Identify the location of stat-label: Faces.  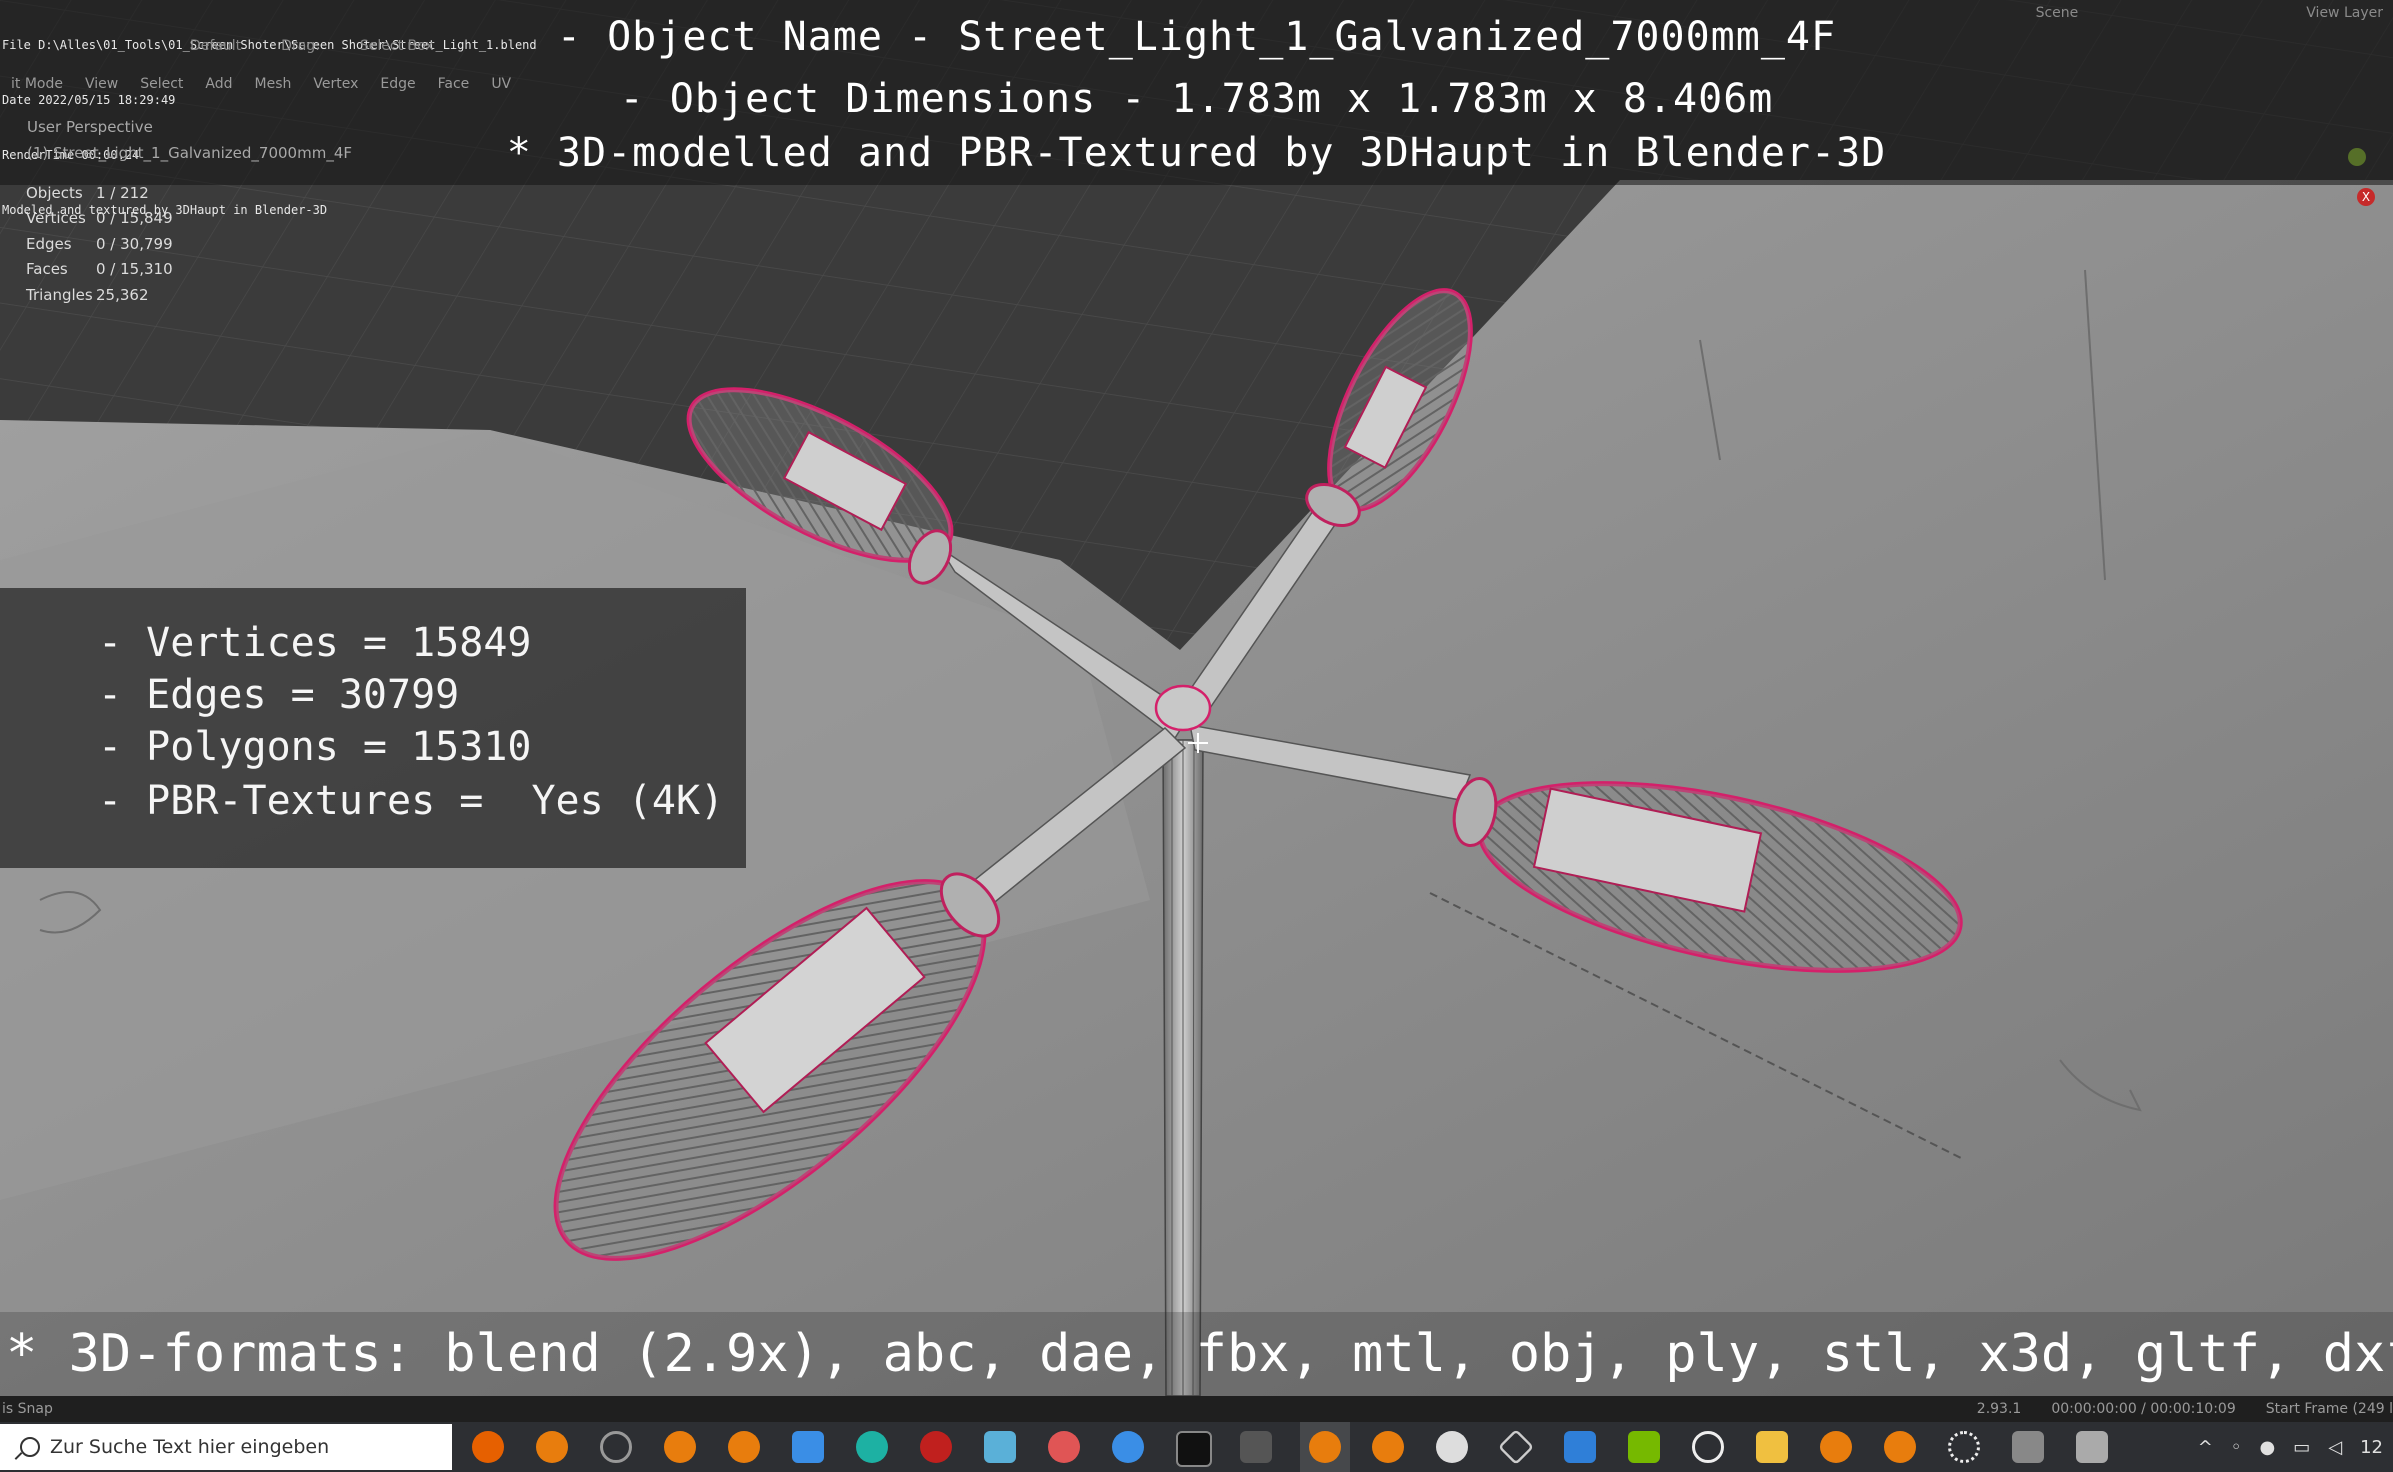
(47, 269).